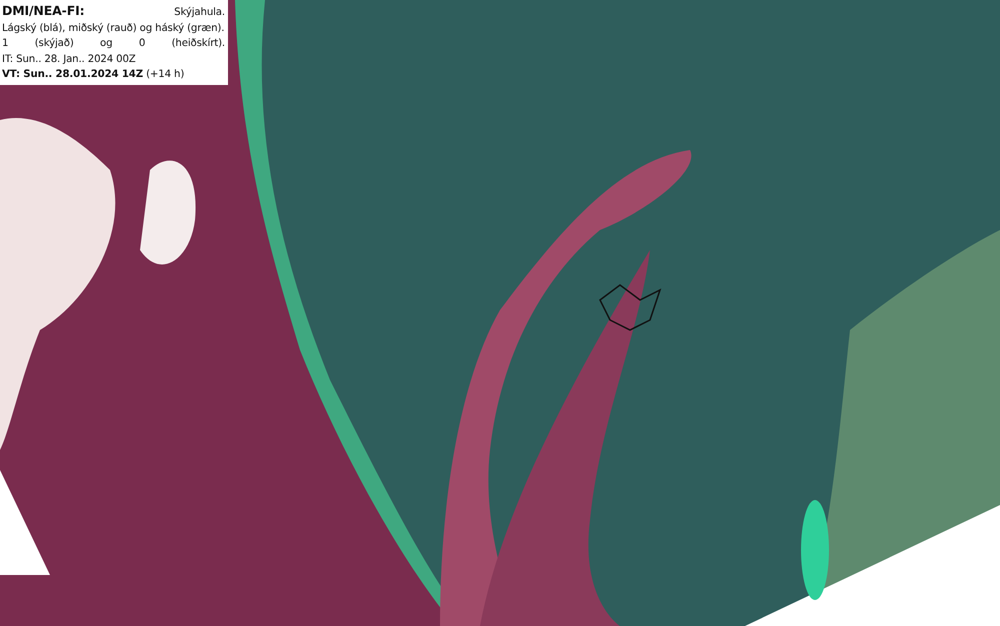 This screenshot has width=1000, height=626. Describe the element at coordinates (94, 75) in the screenshot. I see `valid-time: VT: Sun.. 28.01.2024 14Z (+14 h)` at that location.